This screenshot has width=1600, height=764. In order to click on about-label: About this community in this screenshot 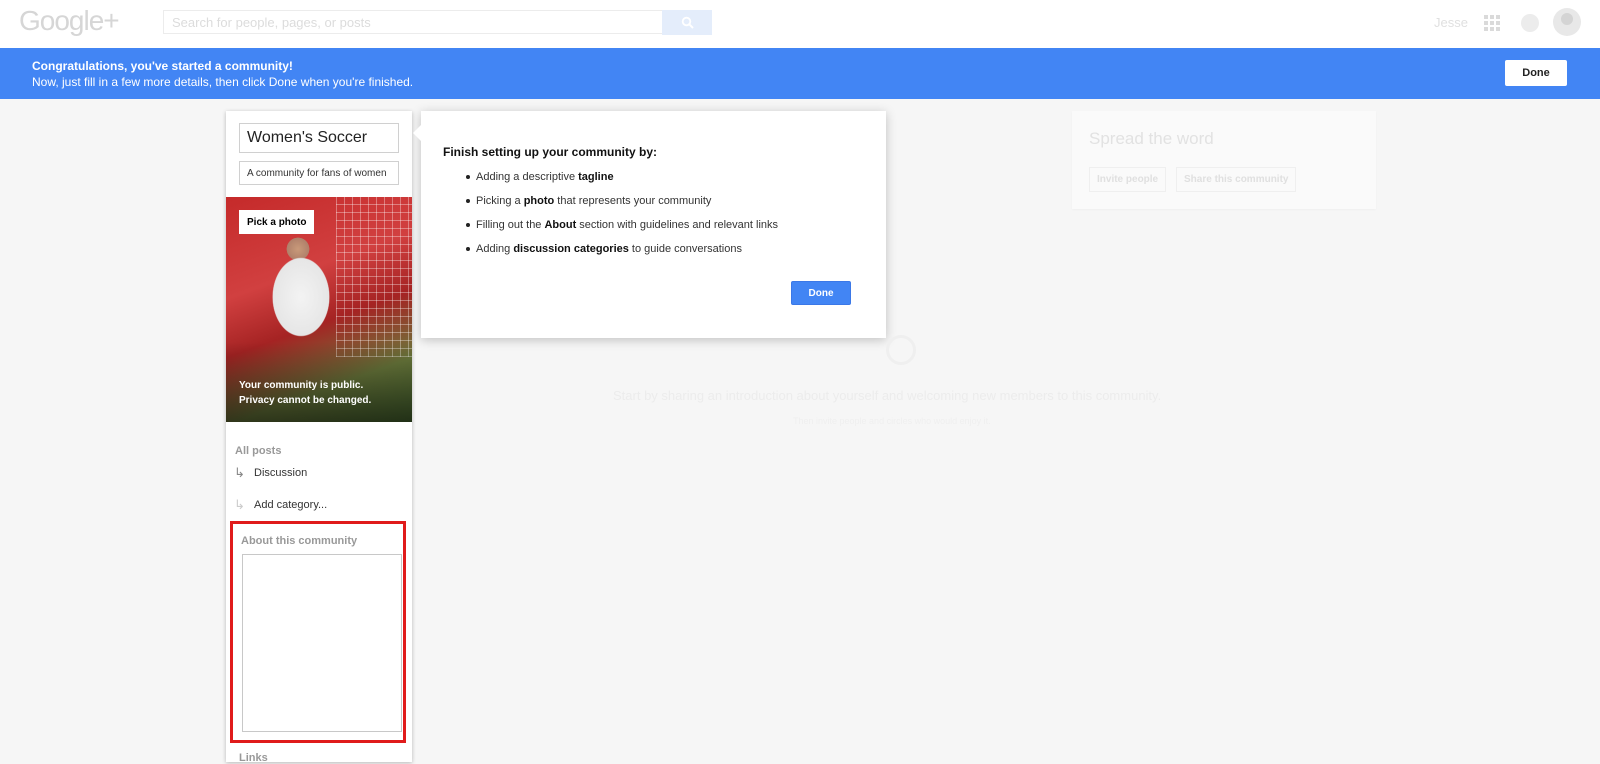, I will do `click(299, 541)`.